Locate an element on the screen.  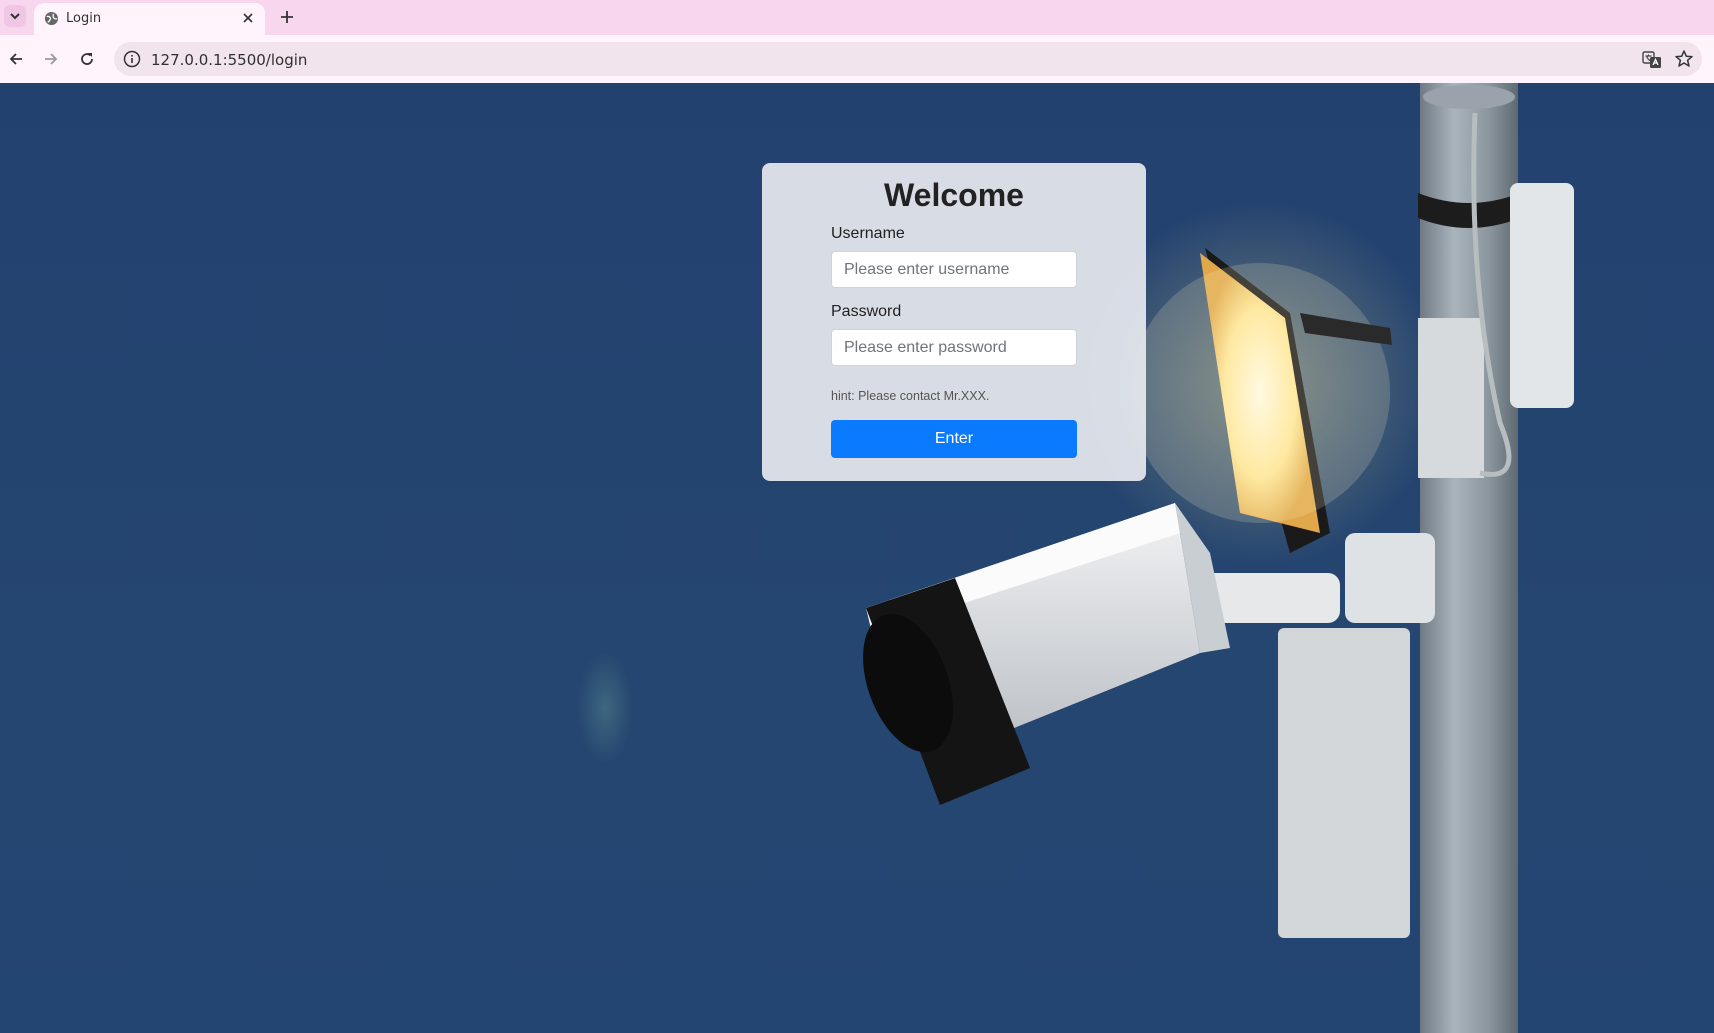
page-title: Welcome is located at coordinates (954, 195).